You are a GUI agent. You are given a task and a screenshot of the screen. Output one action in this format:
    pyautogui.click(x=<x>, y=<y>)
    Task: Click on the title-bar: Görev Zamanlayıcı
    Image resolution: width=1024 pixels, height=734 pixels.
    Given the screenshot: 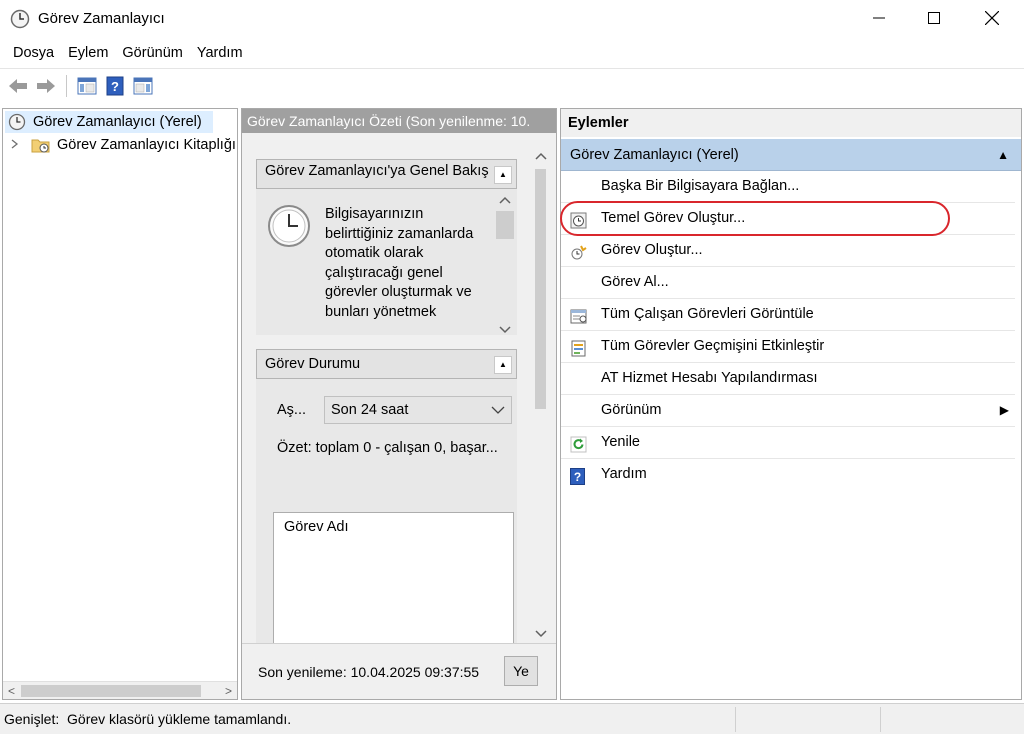 What is the action you would take?
    pyautogui.click(x=512, y=19)
    